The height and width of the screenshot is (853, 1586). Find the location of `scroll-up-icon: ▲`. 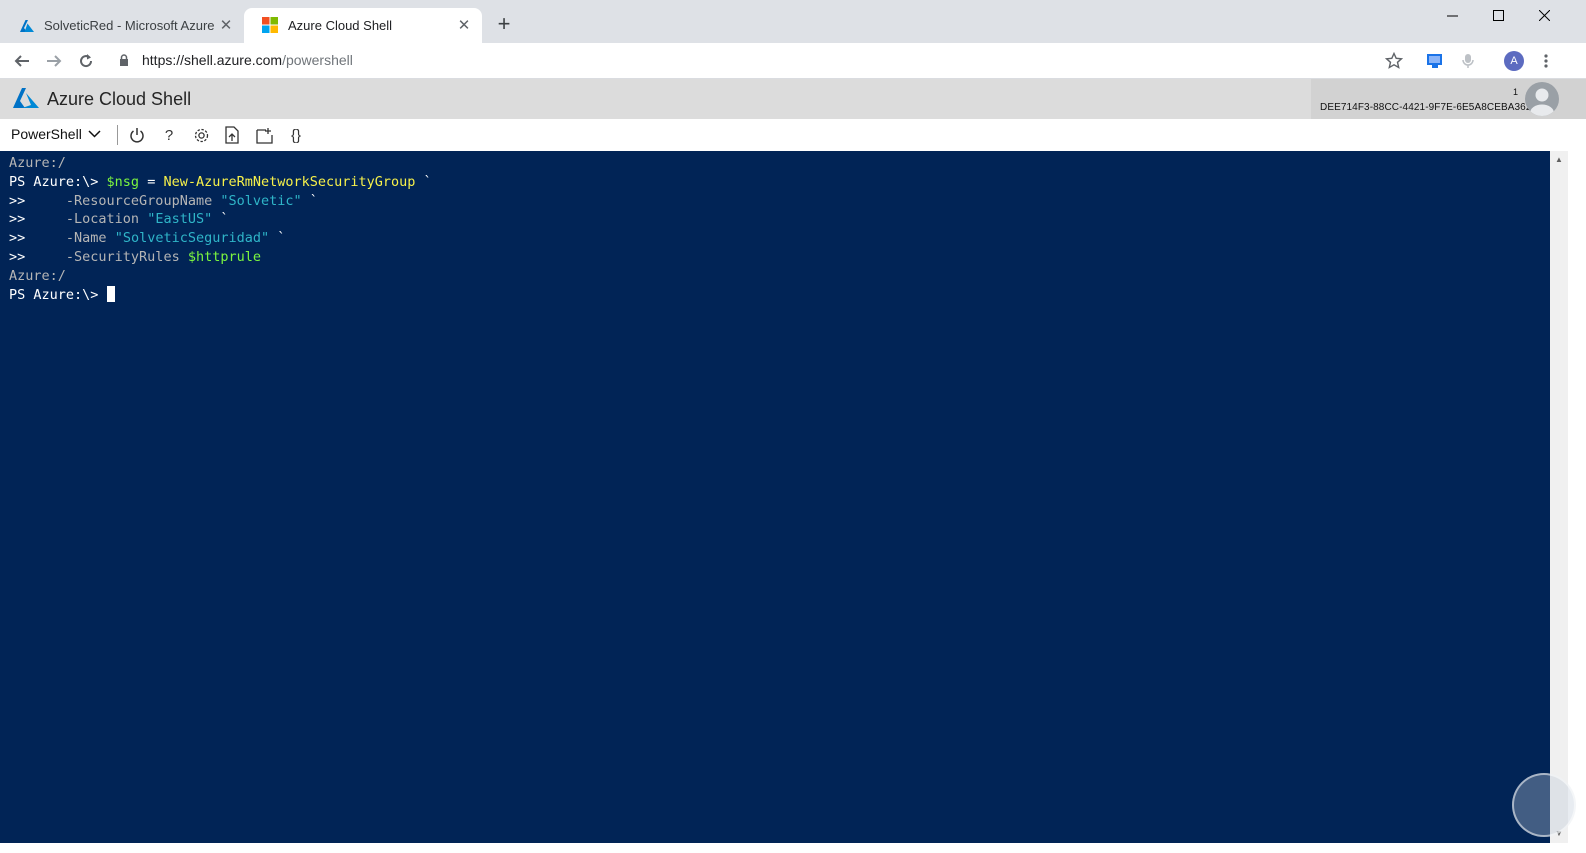

scroll-up-icon: ▲ is located at coordinates (1559, 160).